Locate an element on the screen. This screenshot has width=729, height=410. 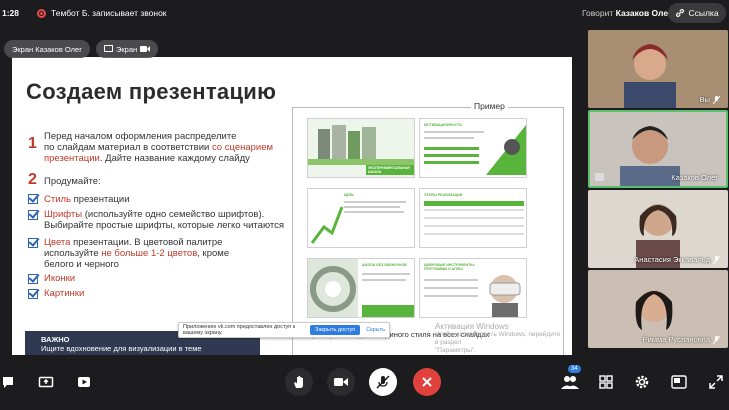
item-colors-line2: используйте не больше 1-2 цветов, кроме is located at coordinates (136, 253).